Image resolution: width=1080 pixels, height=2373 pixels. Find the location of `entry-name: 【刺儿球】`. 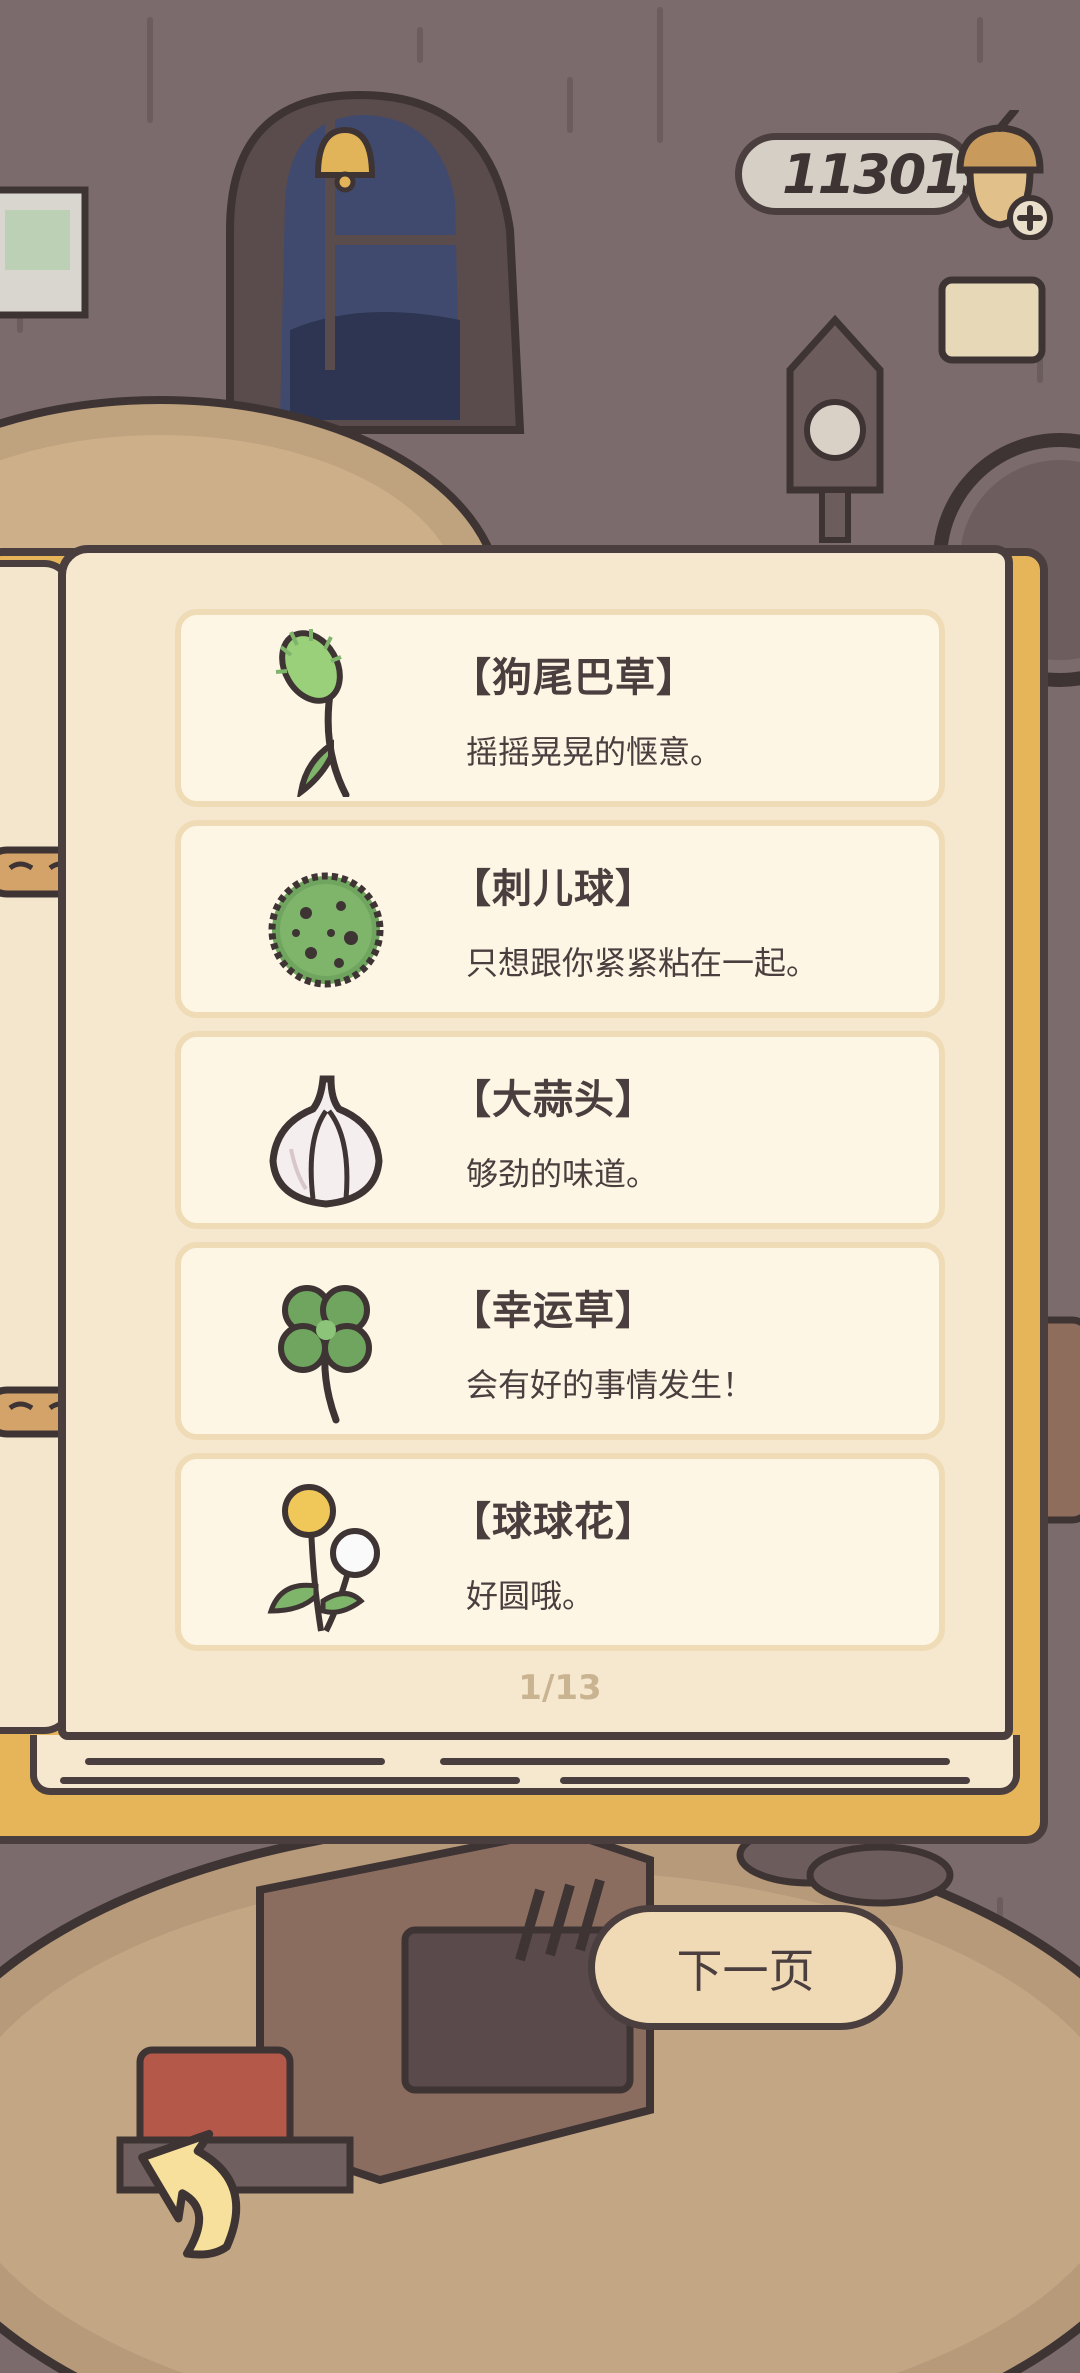

entry-name: 【刺儿球】 is located at coordinates (553, 889).